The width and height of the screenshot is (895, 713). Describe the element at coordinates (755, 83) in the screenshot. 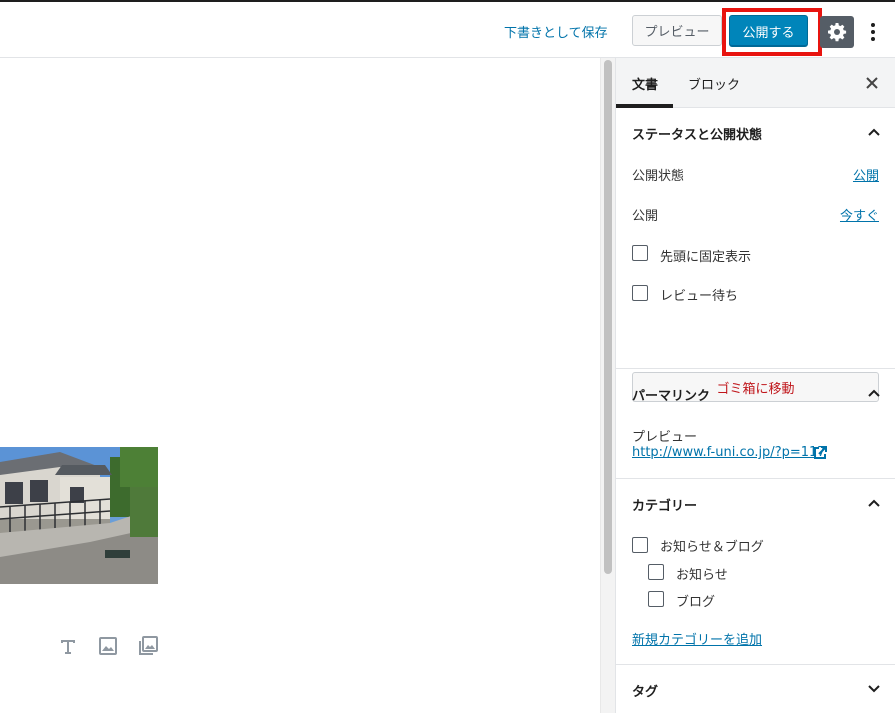

I see `sidebar-tabs: 文書 ブロック` at that location.